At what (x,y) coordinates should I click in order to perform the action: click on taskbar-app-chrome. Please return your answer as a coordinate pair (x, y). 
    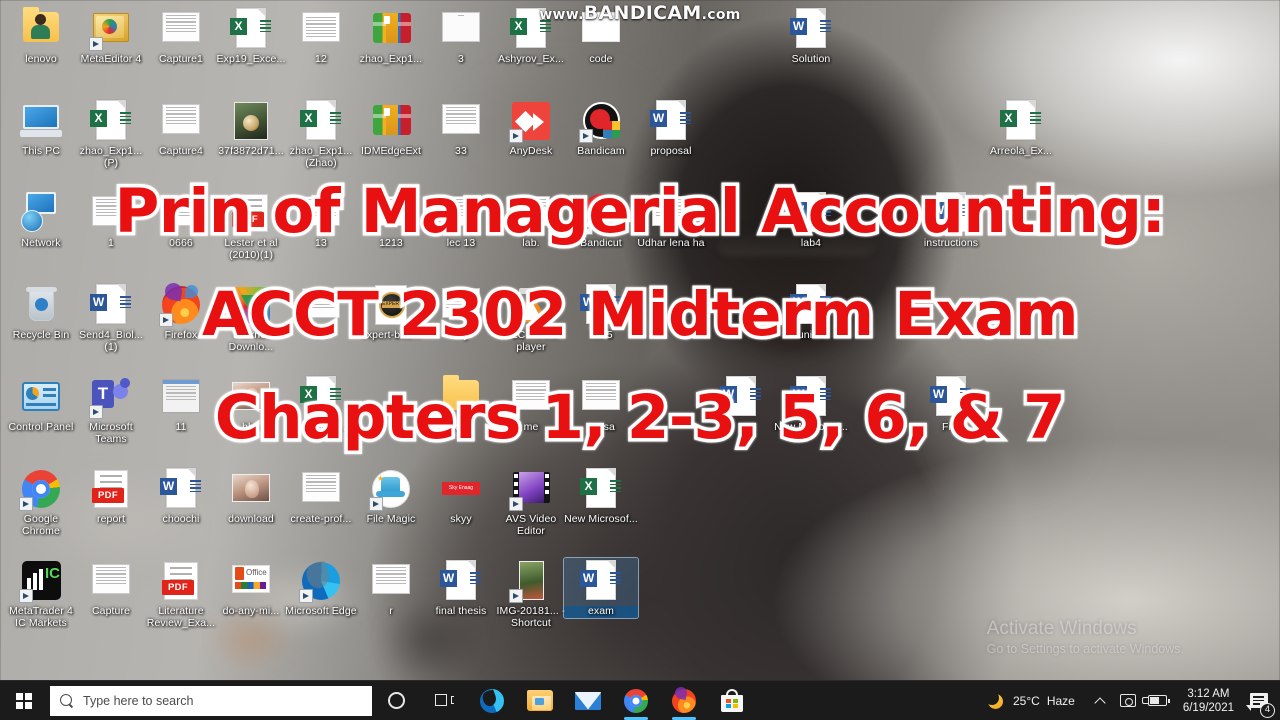
    Looking at the image, I should click on (636, 700).